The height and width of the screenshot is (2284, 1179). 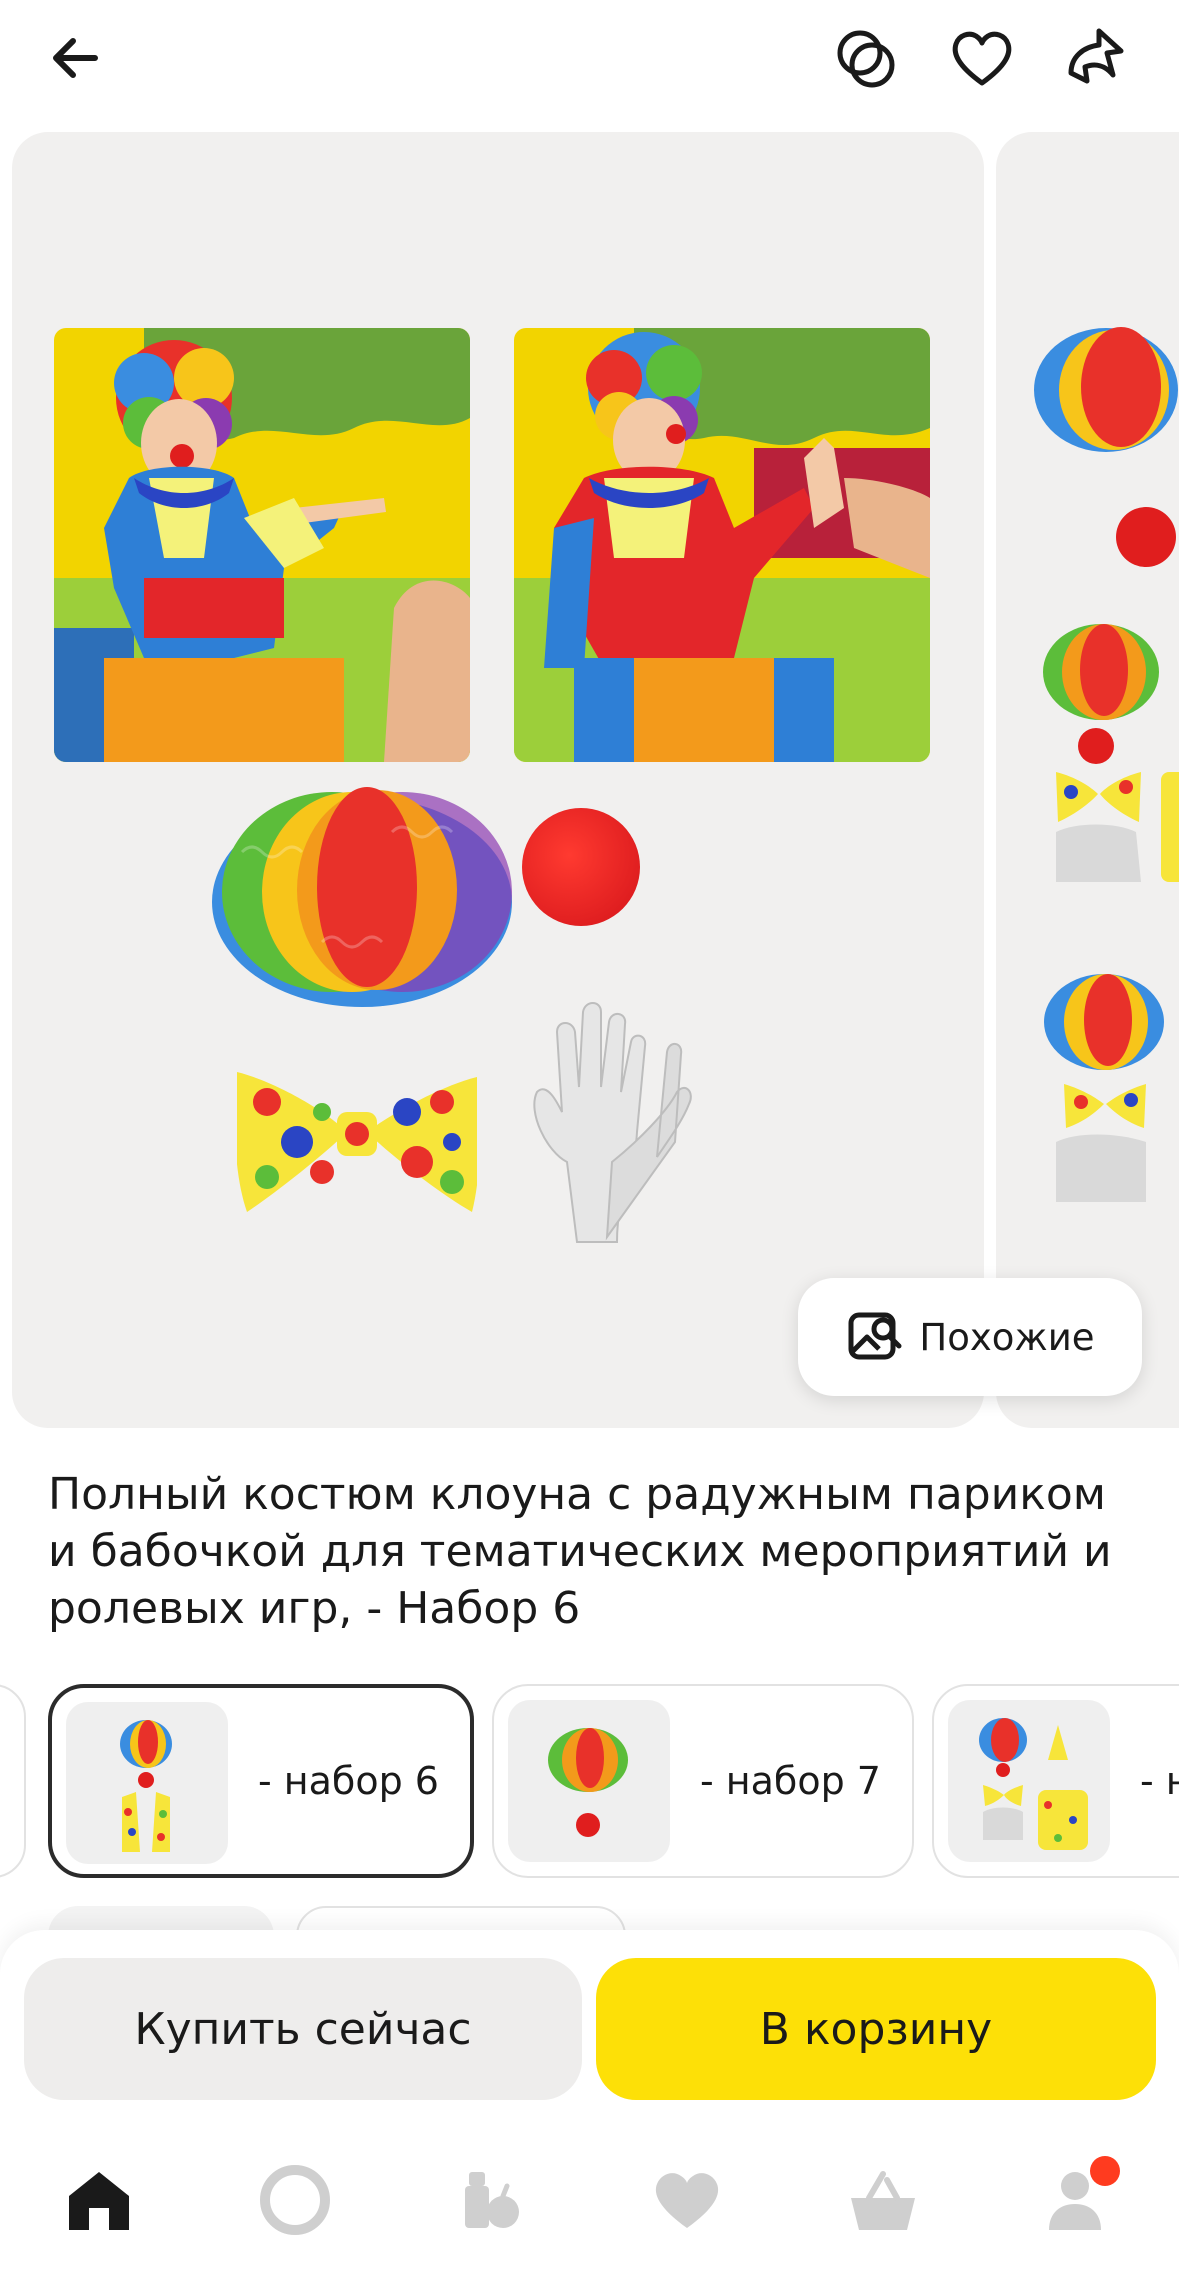 I want to click on tab-cart, so click(x=883, y=2200).